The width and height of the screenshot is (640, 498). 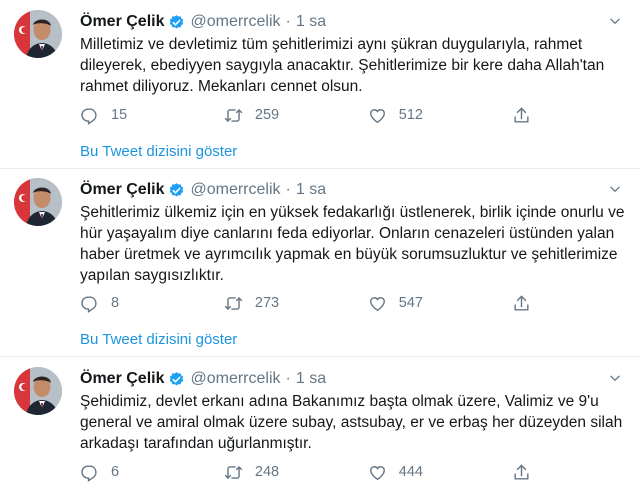 I want to click on like-button: 444, so click(x=440, y=472).